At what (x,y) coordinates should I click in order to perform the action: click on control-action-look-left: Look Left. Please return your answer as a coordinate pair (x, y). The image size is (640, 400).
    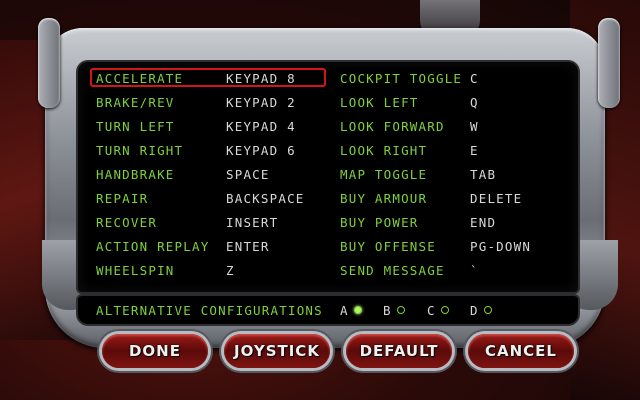
    Looking at the image, I should click on (379, 102).